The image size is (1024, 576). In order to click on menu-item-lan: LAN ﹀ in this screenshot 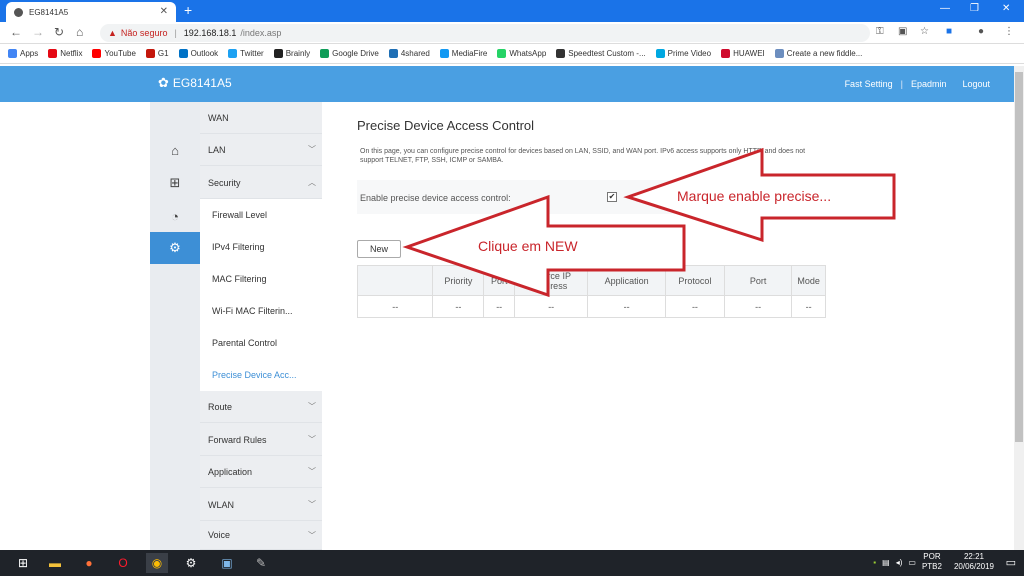, I will do `click(261, 150)`.